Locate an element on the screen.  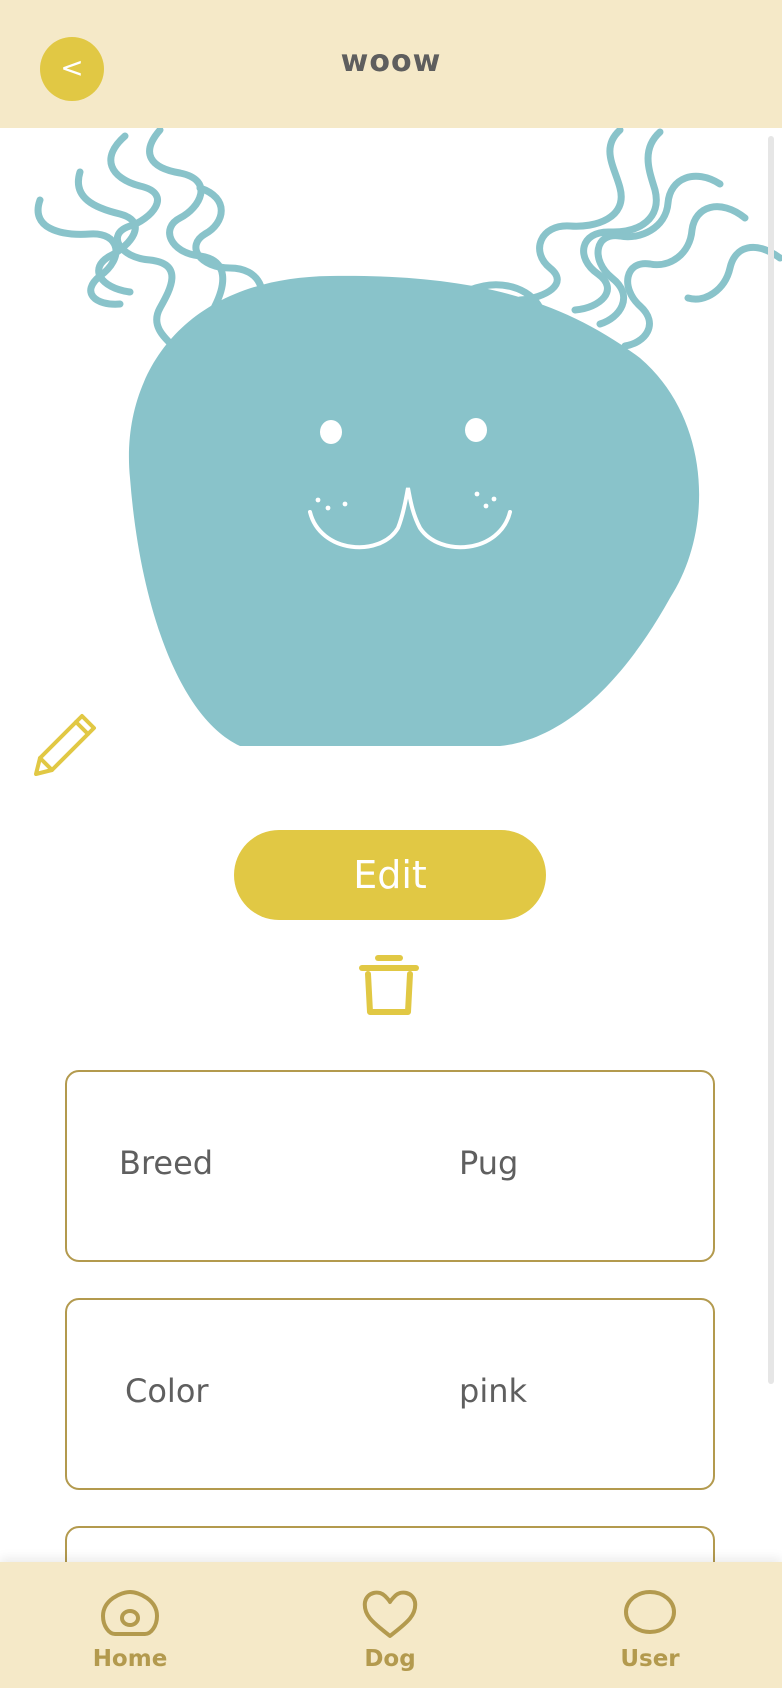
edit-button: Edit is located at coordinates (390, 875).